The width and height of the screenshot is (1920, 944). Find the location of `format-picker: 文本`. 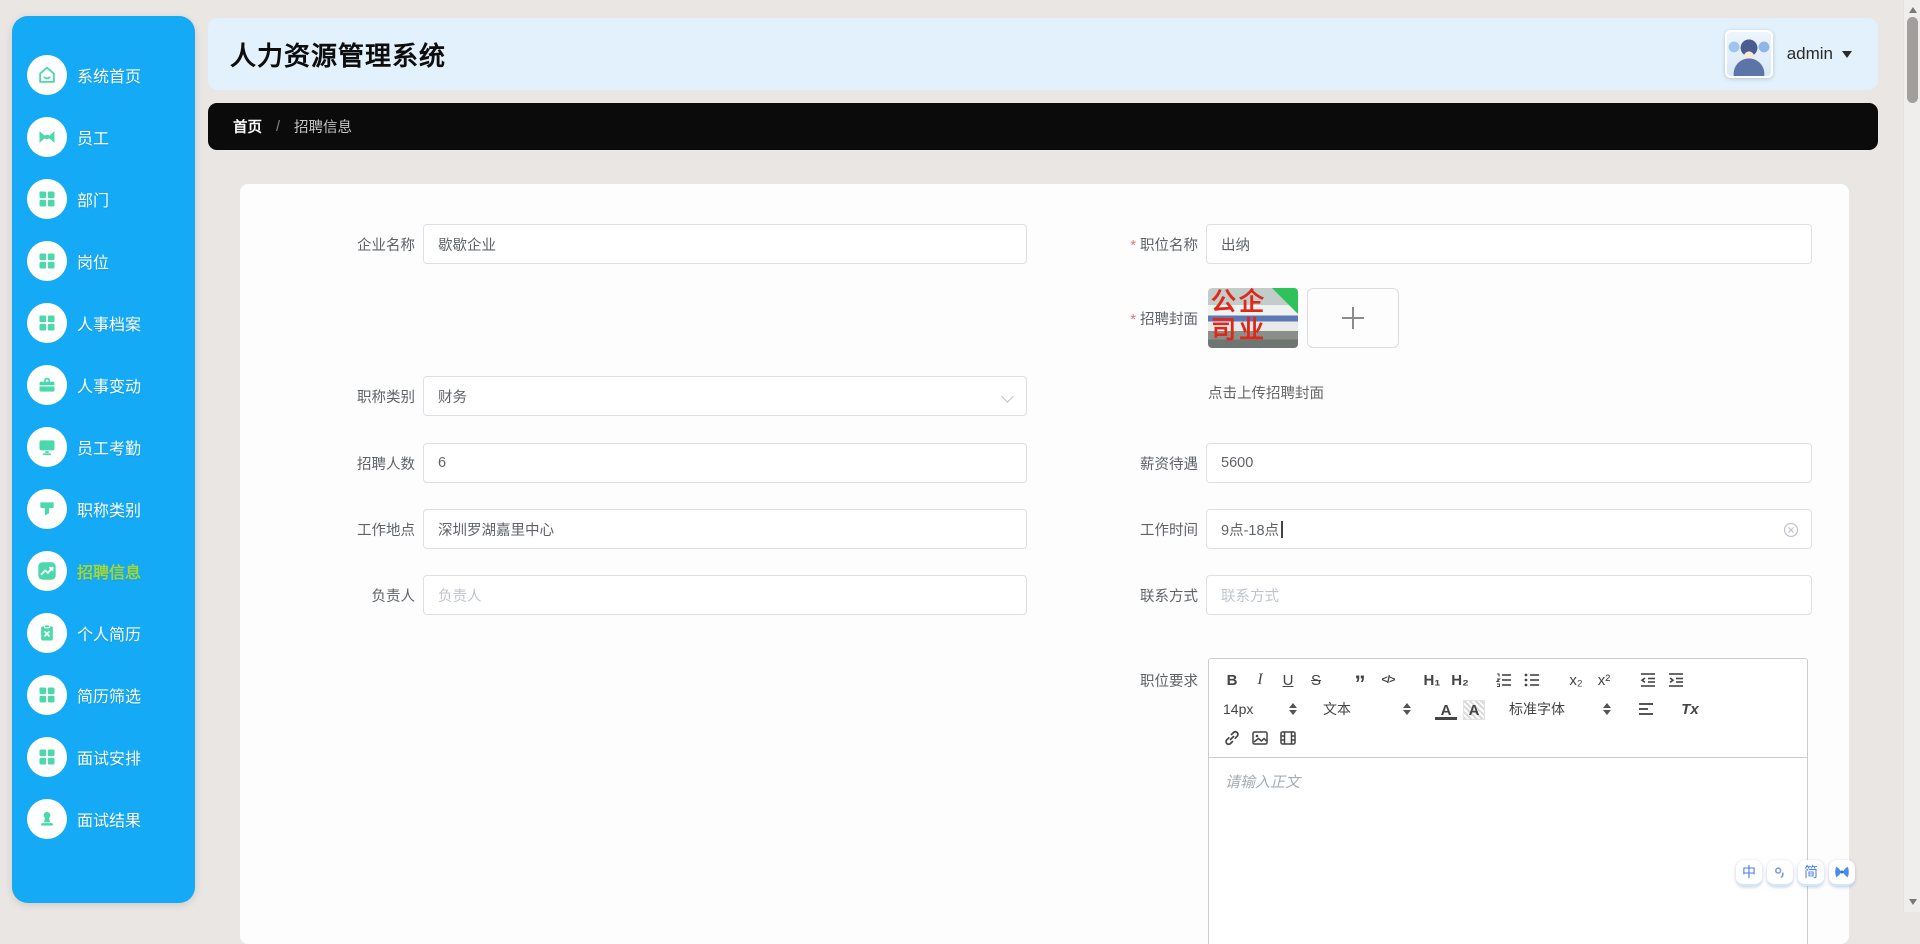

format-picker: 文本 is located at coordinates (1367, 709).